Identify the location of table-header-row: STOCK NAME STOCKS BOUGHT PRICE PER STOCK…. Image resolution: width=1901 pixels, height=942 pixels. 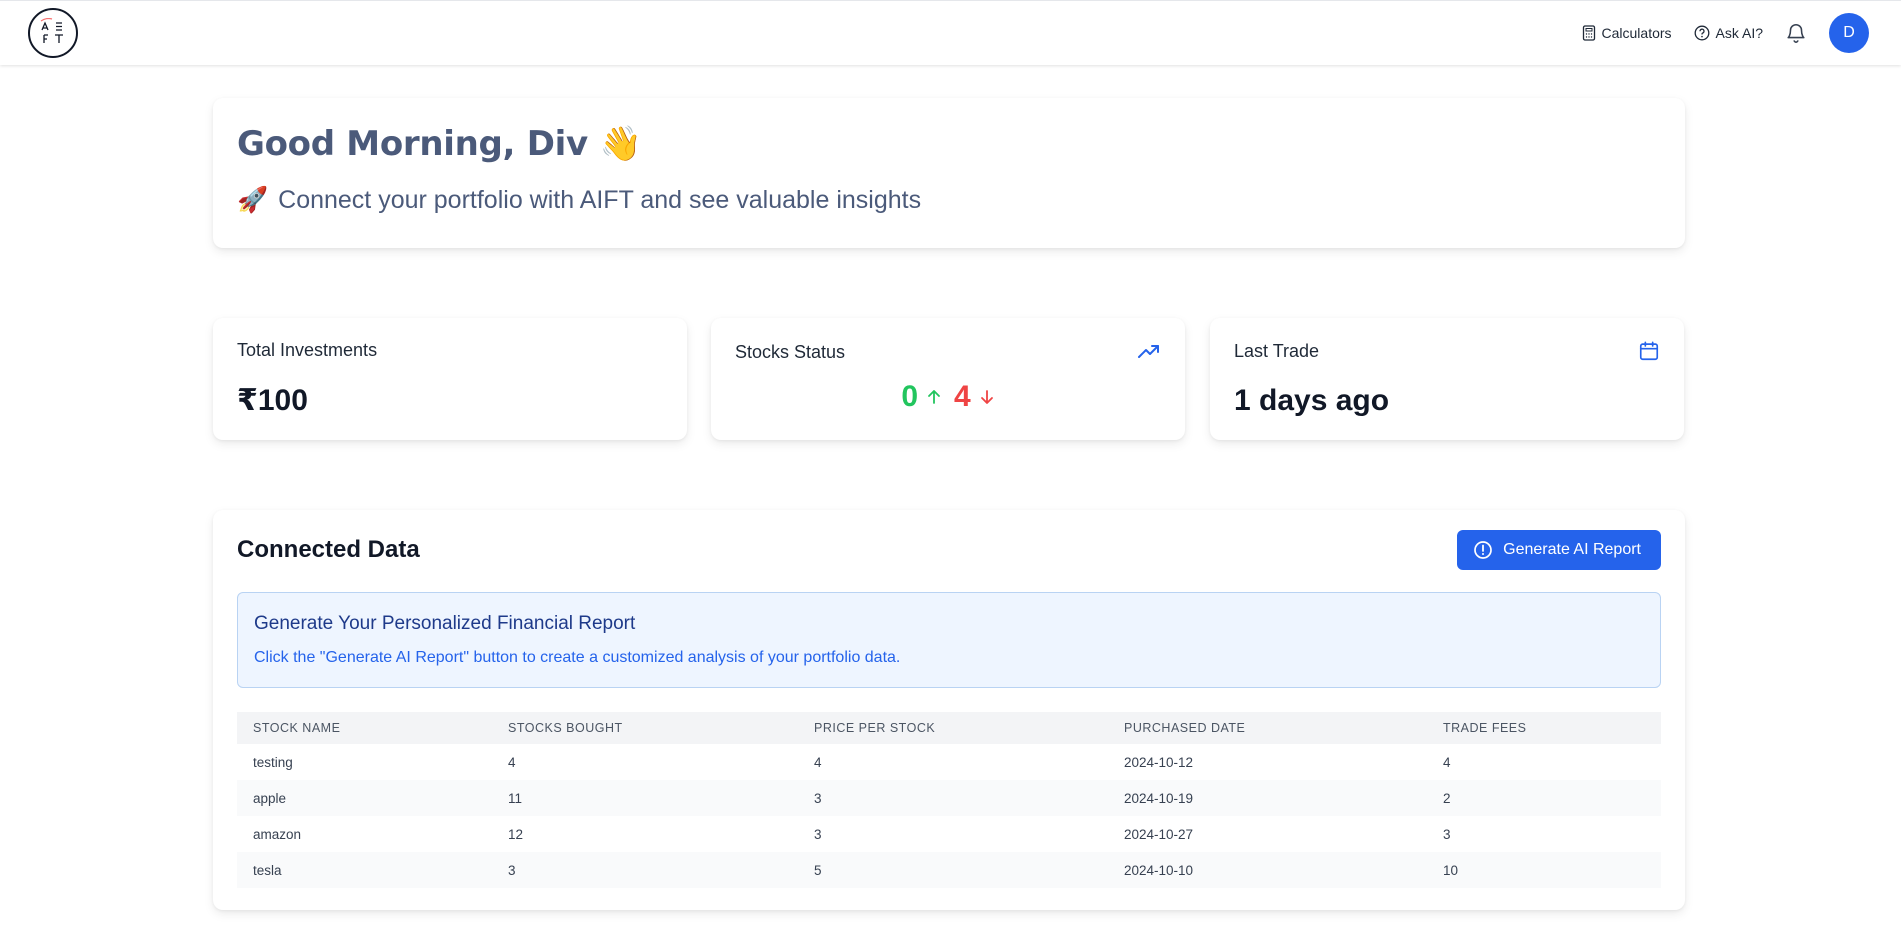
(949, 728).